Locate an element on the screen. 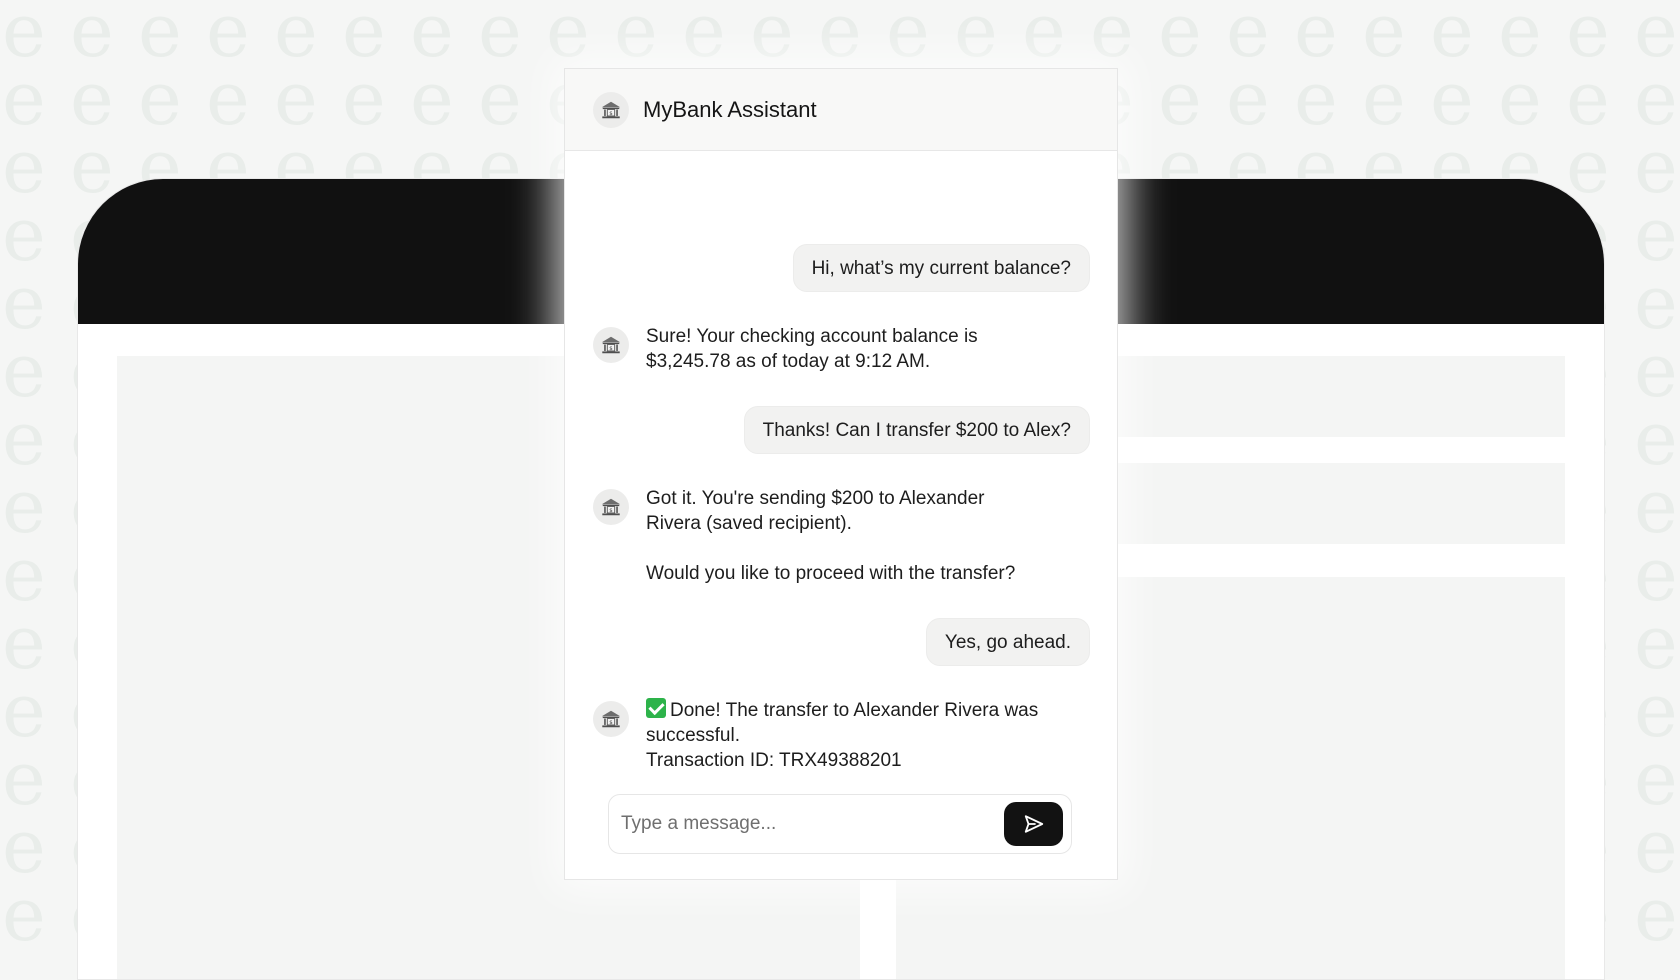  user-message: Hi, what’s my current balance? is located at coordinates (941, 268).